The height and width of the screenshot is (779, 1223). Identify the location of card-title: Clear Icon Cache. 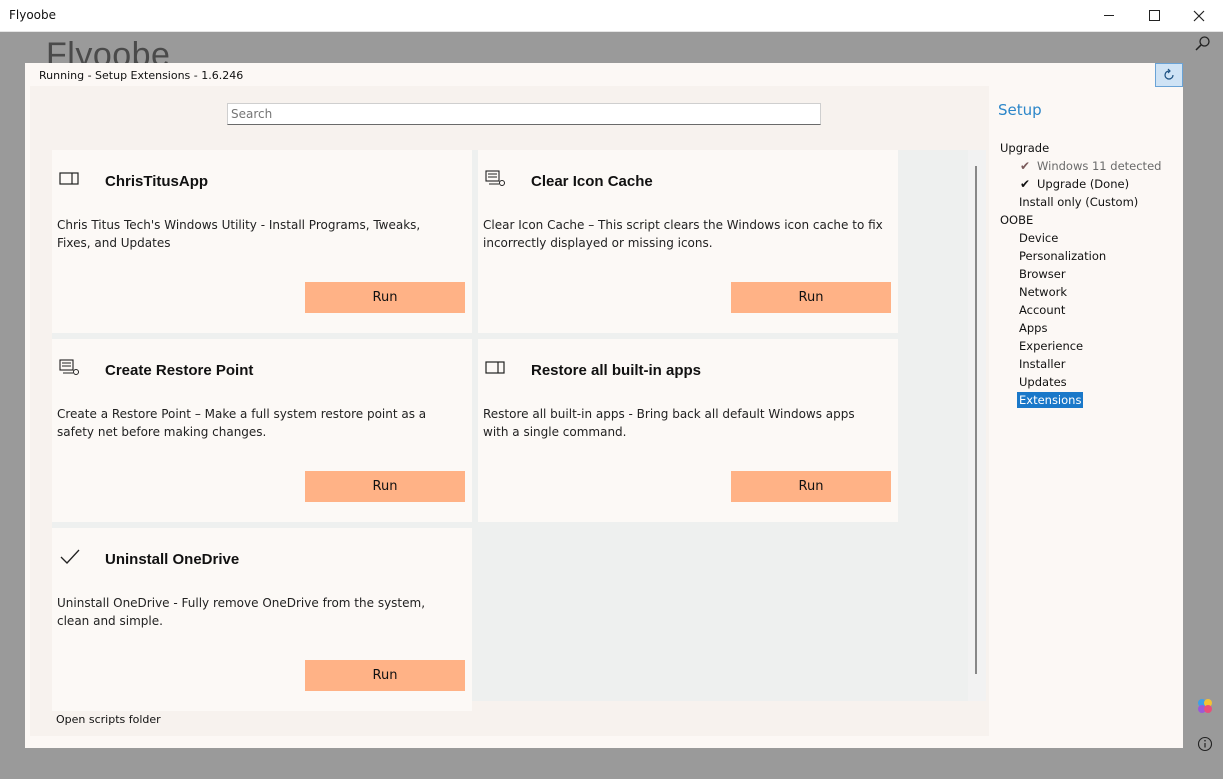
(592, 181).